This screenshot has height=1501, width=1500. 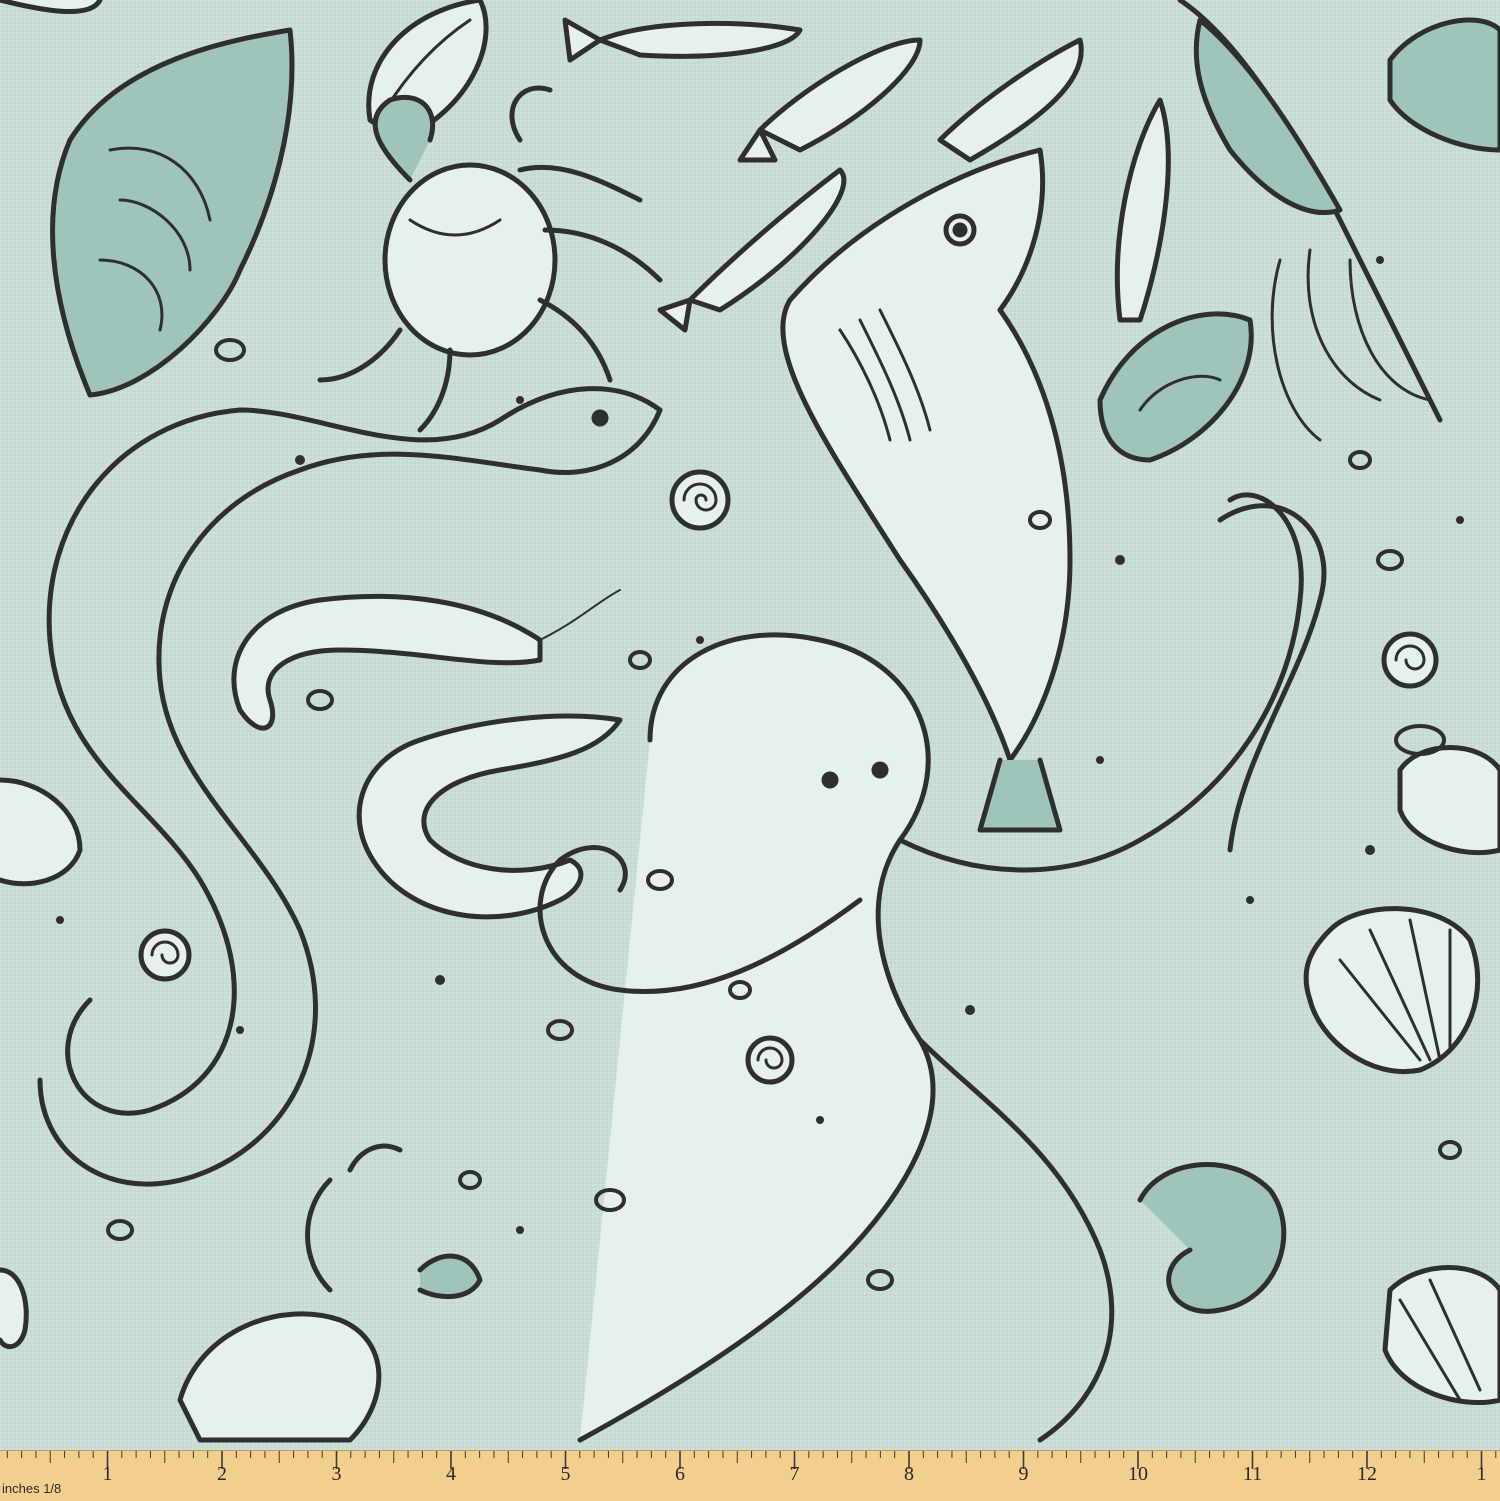 I want to click on measuring-ruler: inches 1/8 1 2 3 4 5 6 7 8 9 10 11 12 1, so click(x=750, y=1475).